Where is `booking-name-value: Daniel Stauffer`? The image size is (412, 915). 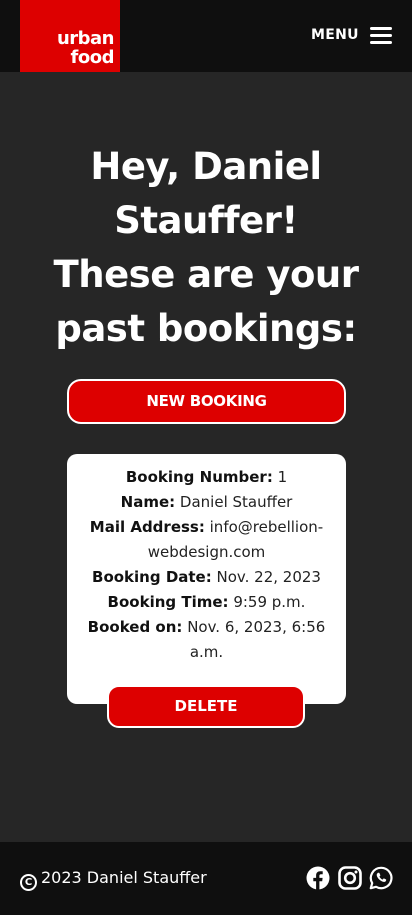 booking-name-value: Daniel Stauffer is located at coordinates (236, 502).